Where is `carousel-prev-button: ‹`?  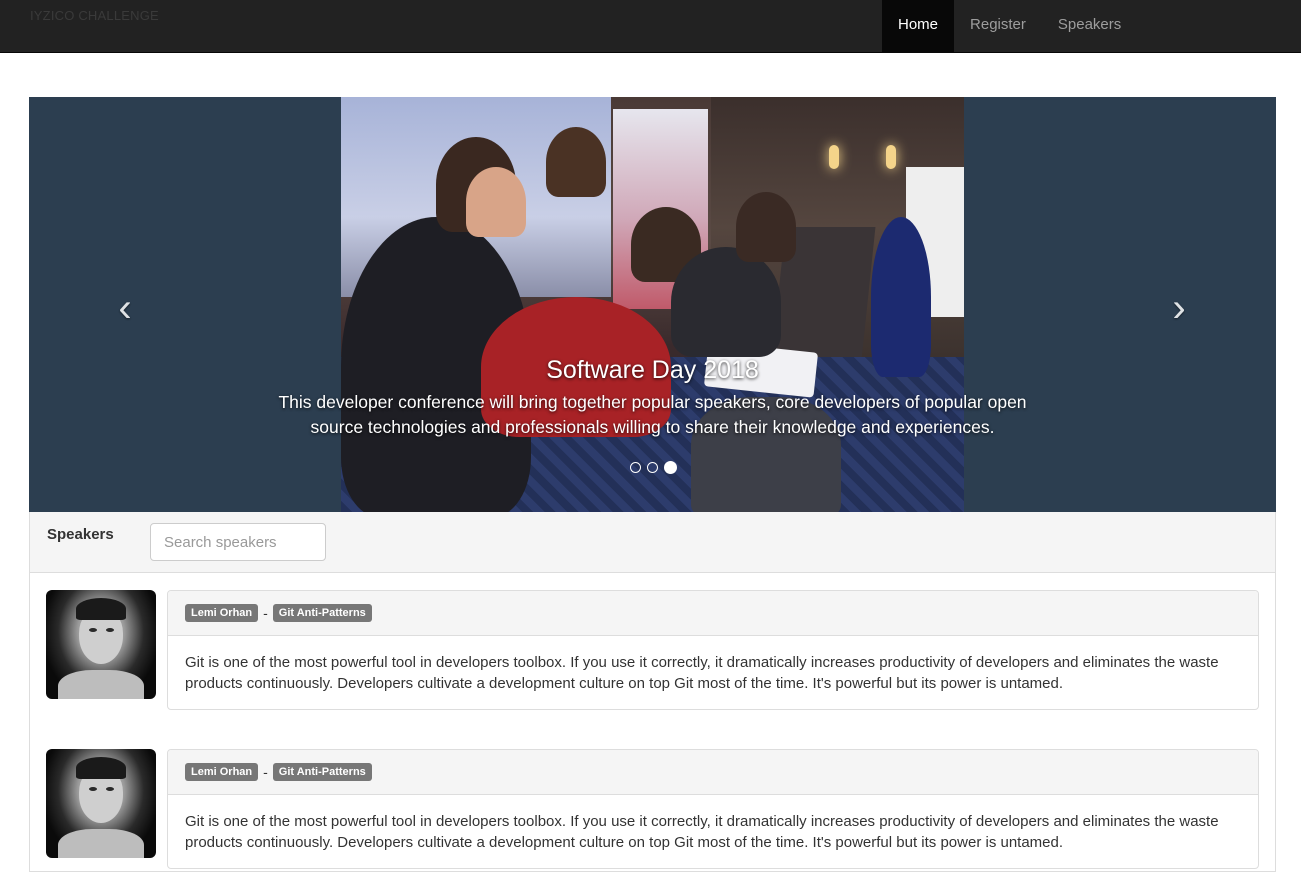
carousel-prev-button: ‹ is located at coordinates (125, 310).